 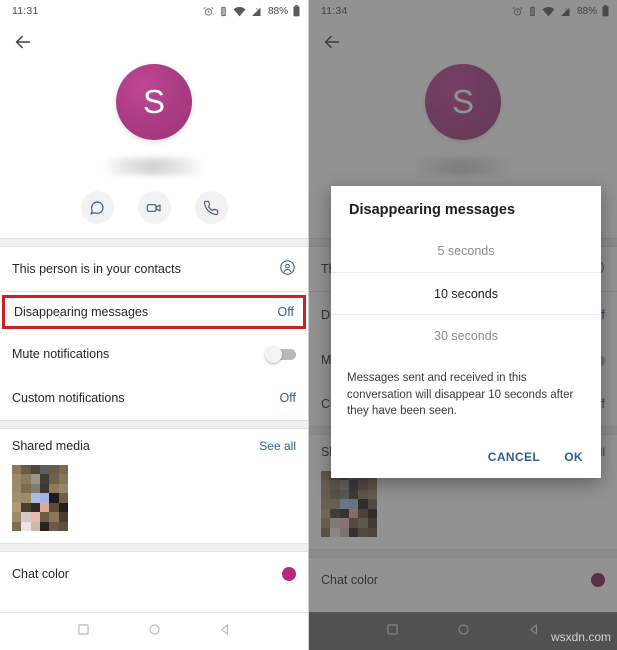 I want to click on row-mute-notifications: Mute notifications, so click(x=154, y=354).